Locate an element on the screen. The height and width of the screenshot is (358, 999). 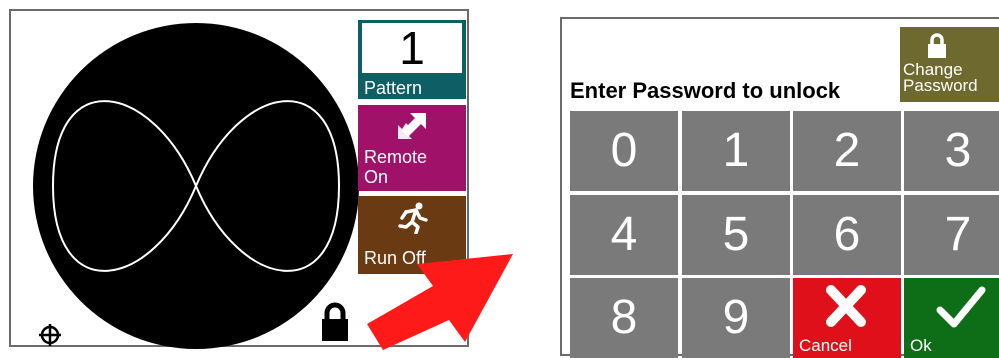
padlock-icon is located at coordinates (937, 45).